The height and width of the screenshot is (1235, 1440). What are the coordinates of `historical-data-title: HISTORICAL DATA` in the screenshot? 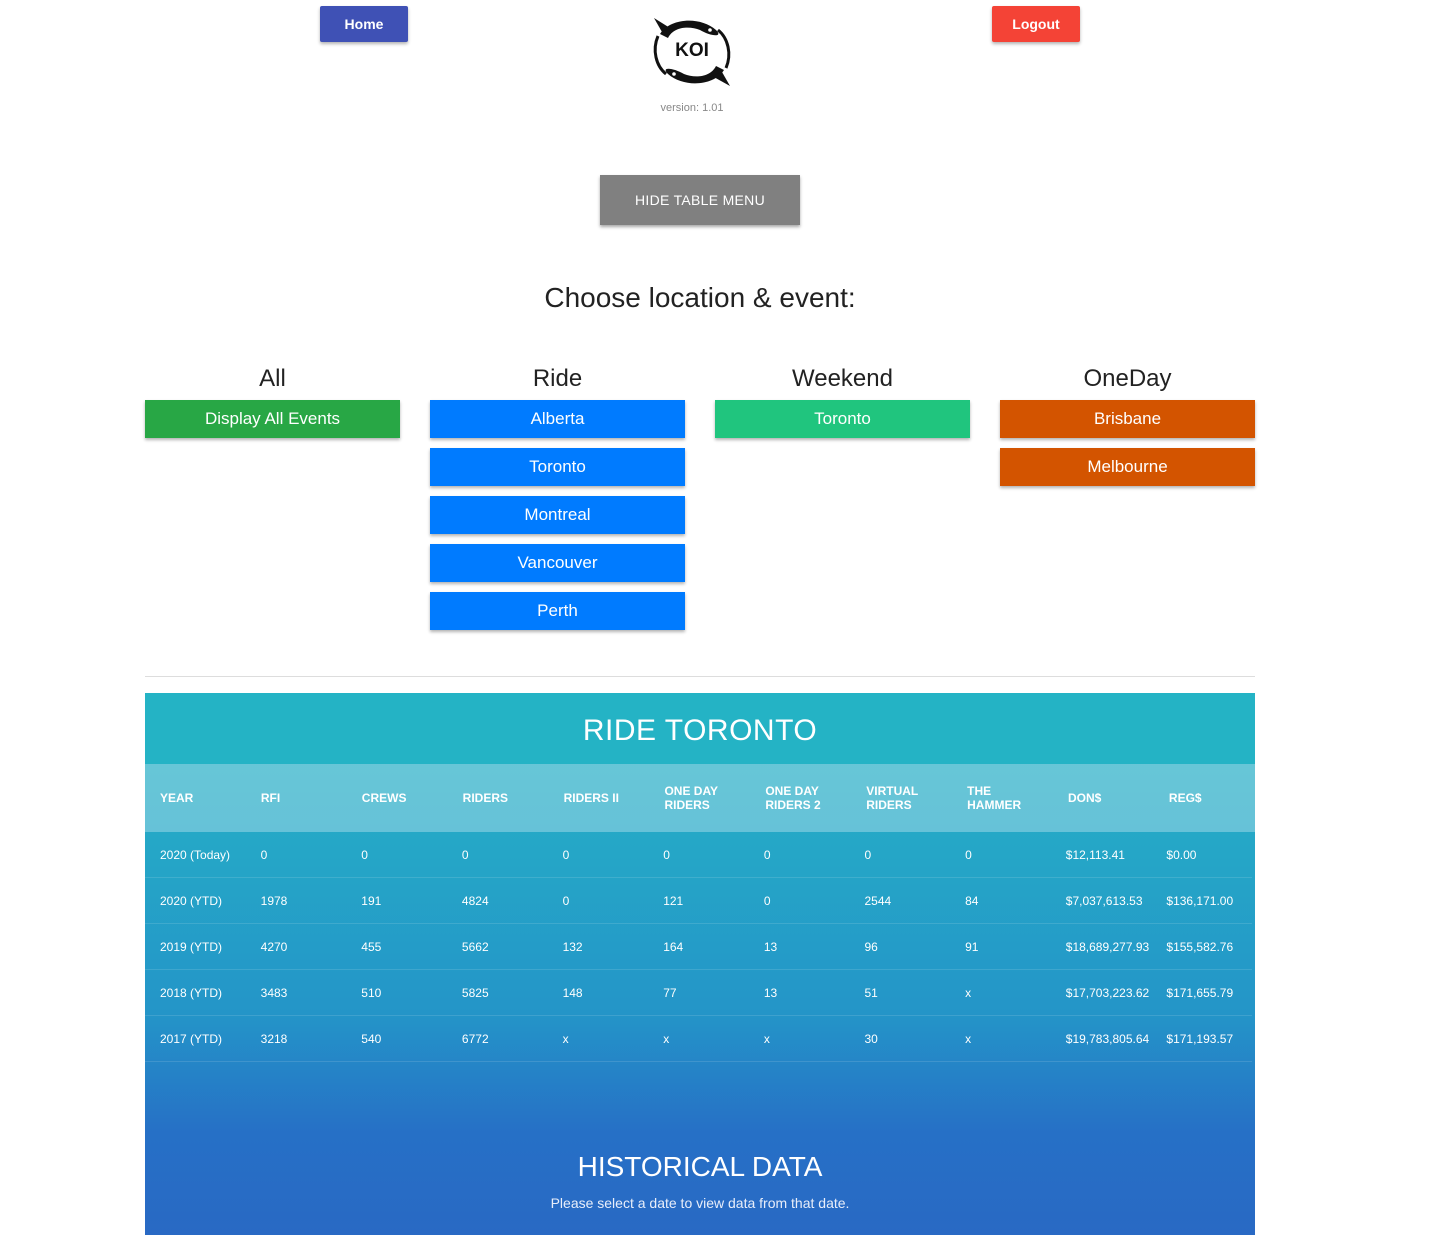 It's located at (700, 1166).